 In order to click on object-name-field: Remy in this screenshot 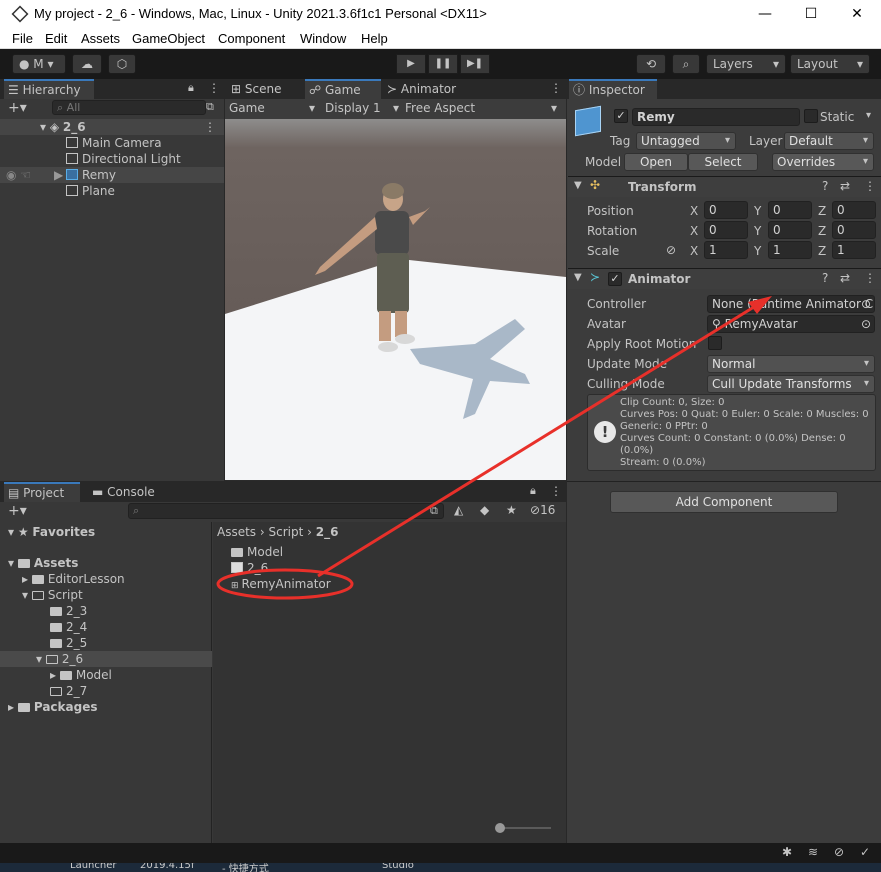, I will do `click(716, 117)`.